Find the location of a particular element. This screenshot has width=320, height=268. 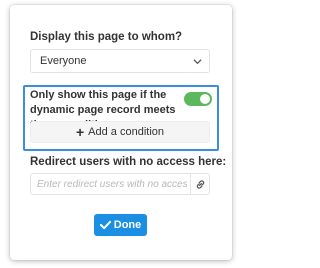

audience-selected-value: Everyone is located at coordinates (63, 61).